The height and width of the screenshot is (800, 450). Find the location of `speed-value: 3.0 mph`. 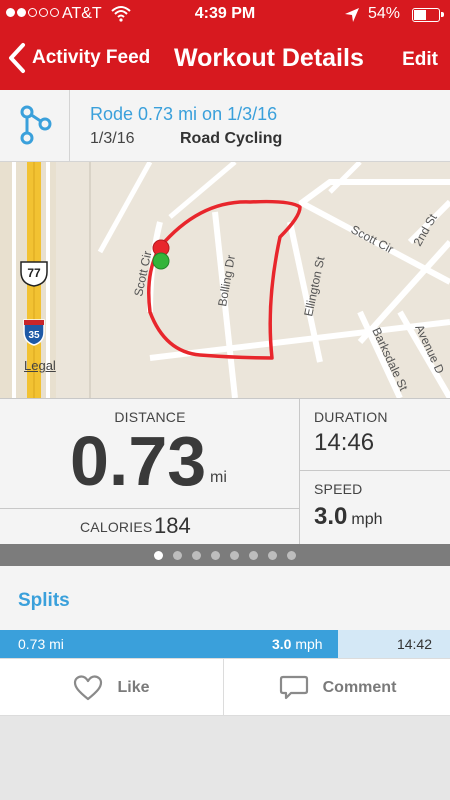

speed-value: 3.0 mph is located at coordinates (348, 517).